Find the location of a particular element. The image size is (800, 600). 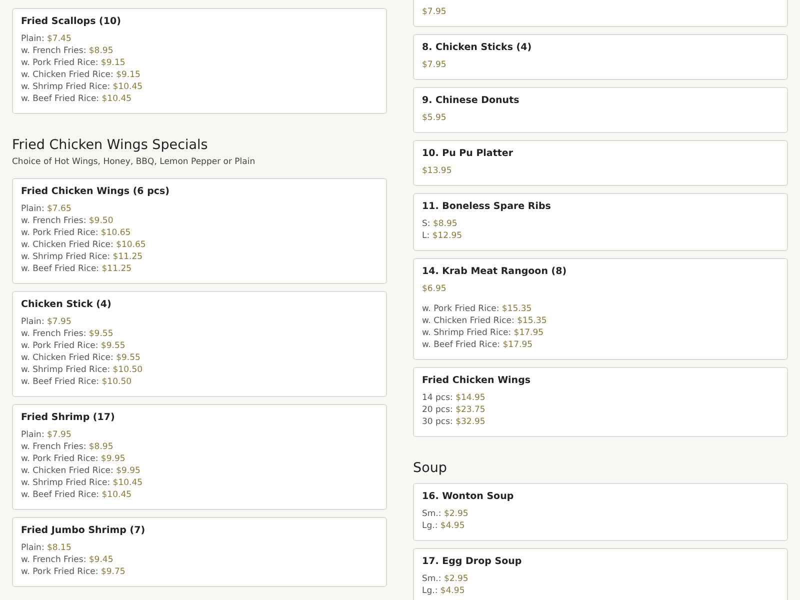

price-line: w. French Fries: $9.50 is located at coordinates (67, 221).